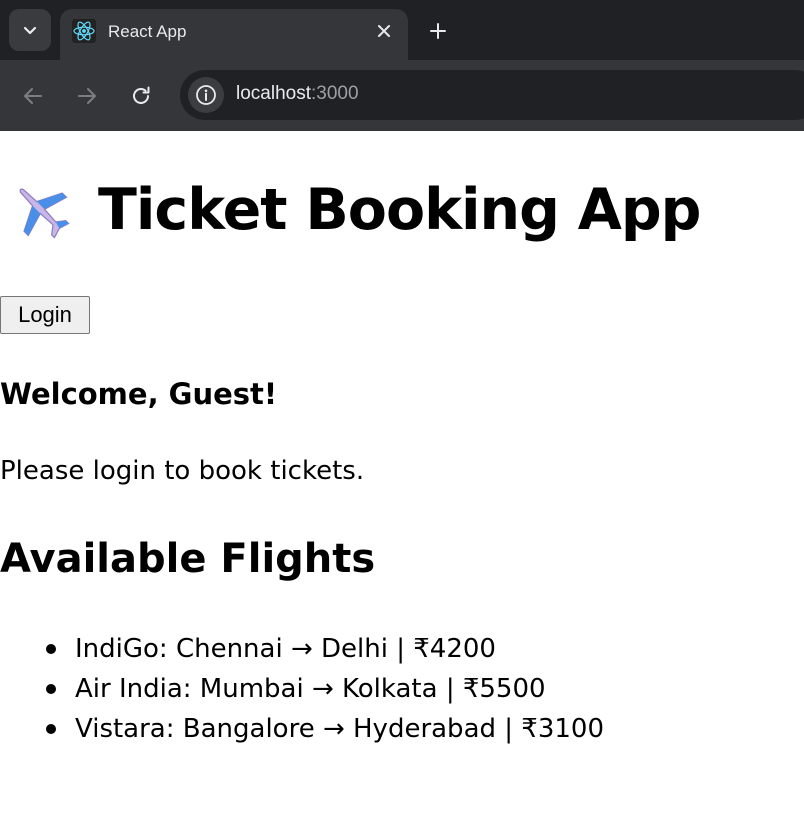 The height and width of the screenshot is (831, 804). I want to click on new-tab-button, so click(438, 31).